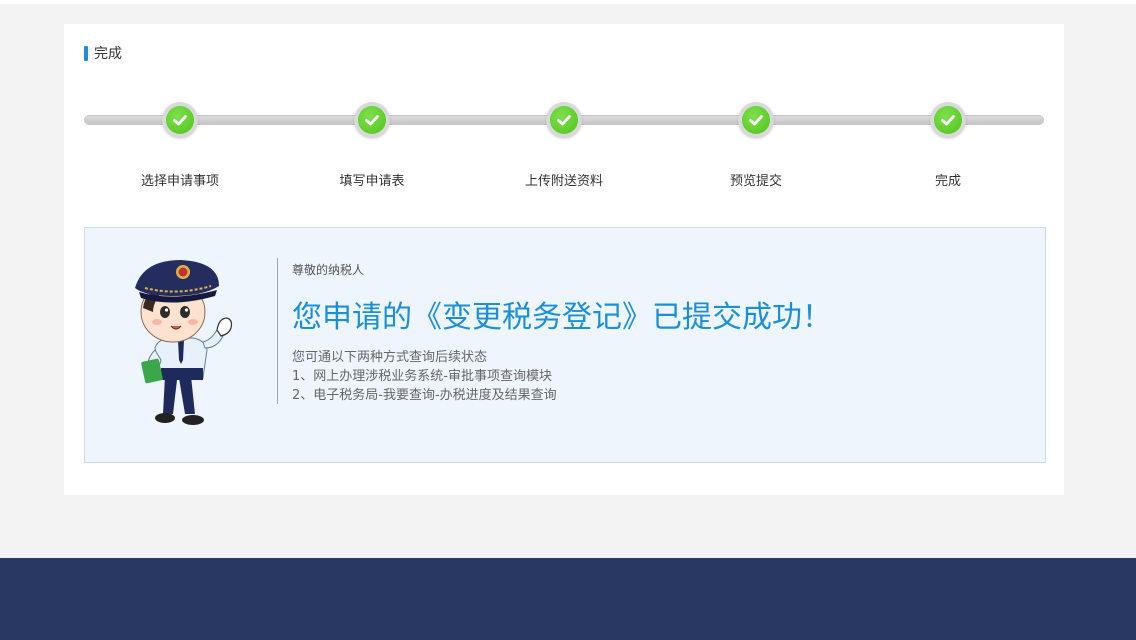 This screenshot has height=640, width=1136. Describe the element at coordinates (424, 395) in the screenshot. I see `tip-item-2: 2、电子税务局-我要查询-办税进度及结果查询` at that location.